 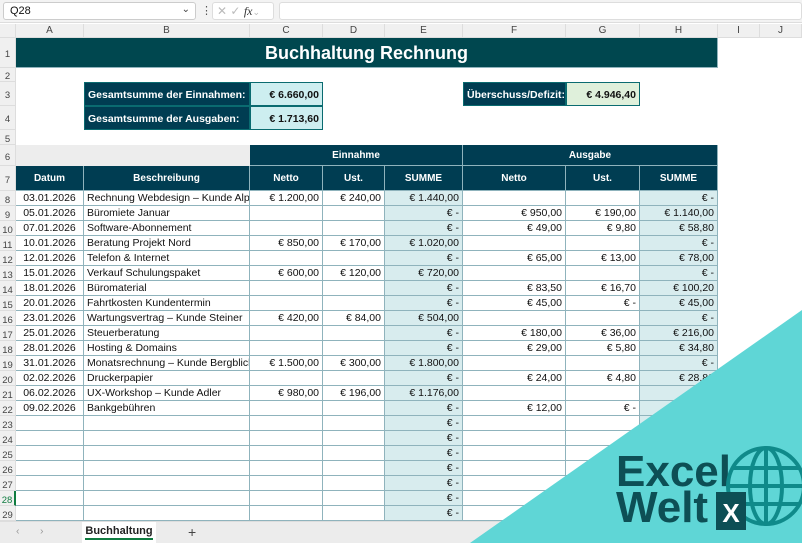 What do you see at coordinates (8, 137) in the screenshot?
I see `row-header-5: 5` at bounding box center [8, 137].